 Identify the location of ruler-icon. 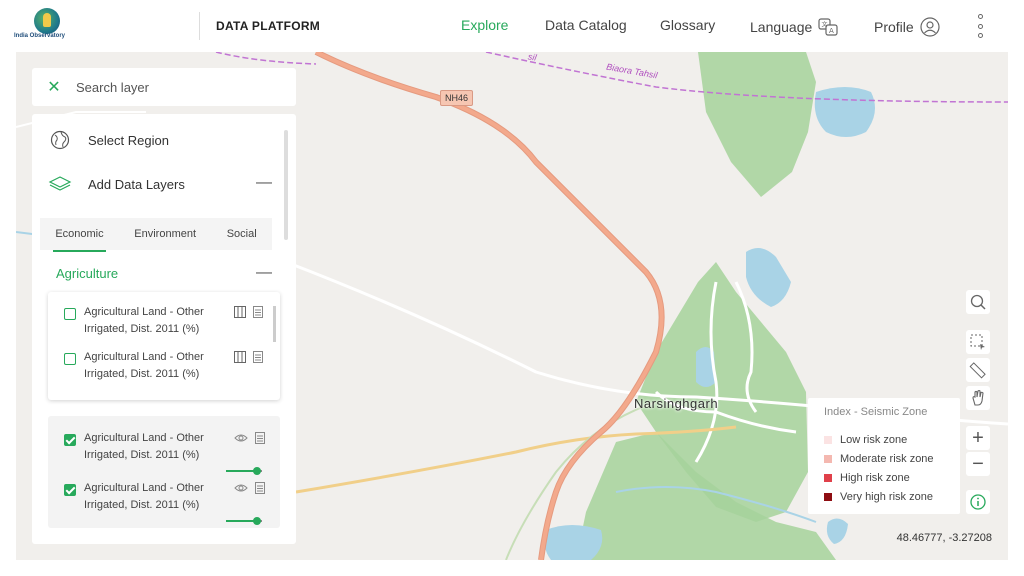
(978, 370).